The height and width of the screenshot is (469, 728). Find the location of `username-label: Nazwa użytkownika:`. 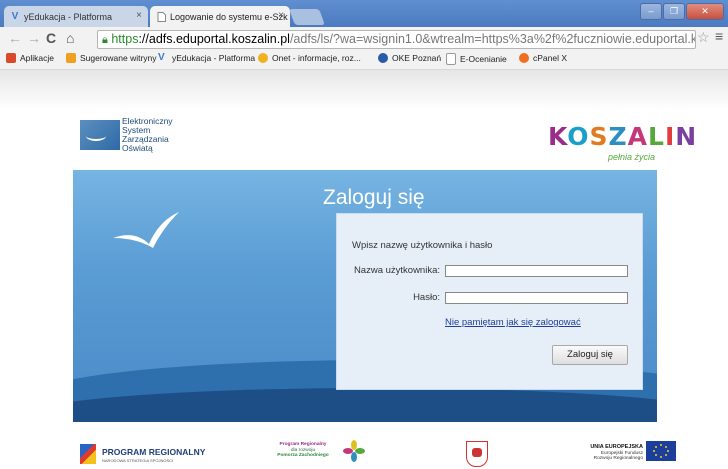

username-label: Nazwa użytkownika: is located at coordinates (396, 270).